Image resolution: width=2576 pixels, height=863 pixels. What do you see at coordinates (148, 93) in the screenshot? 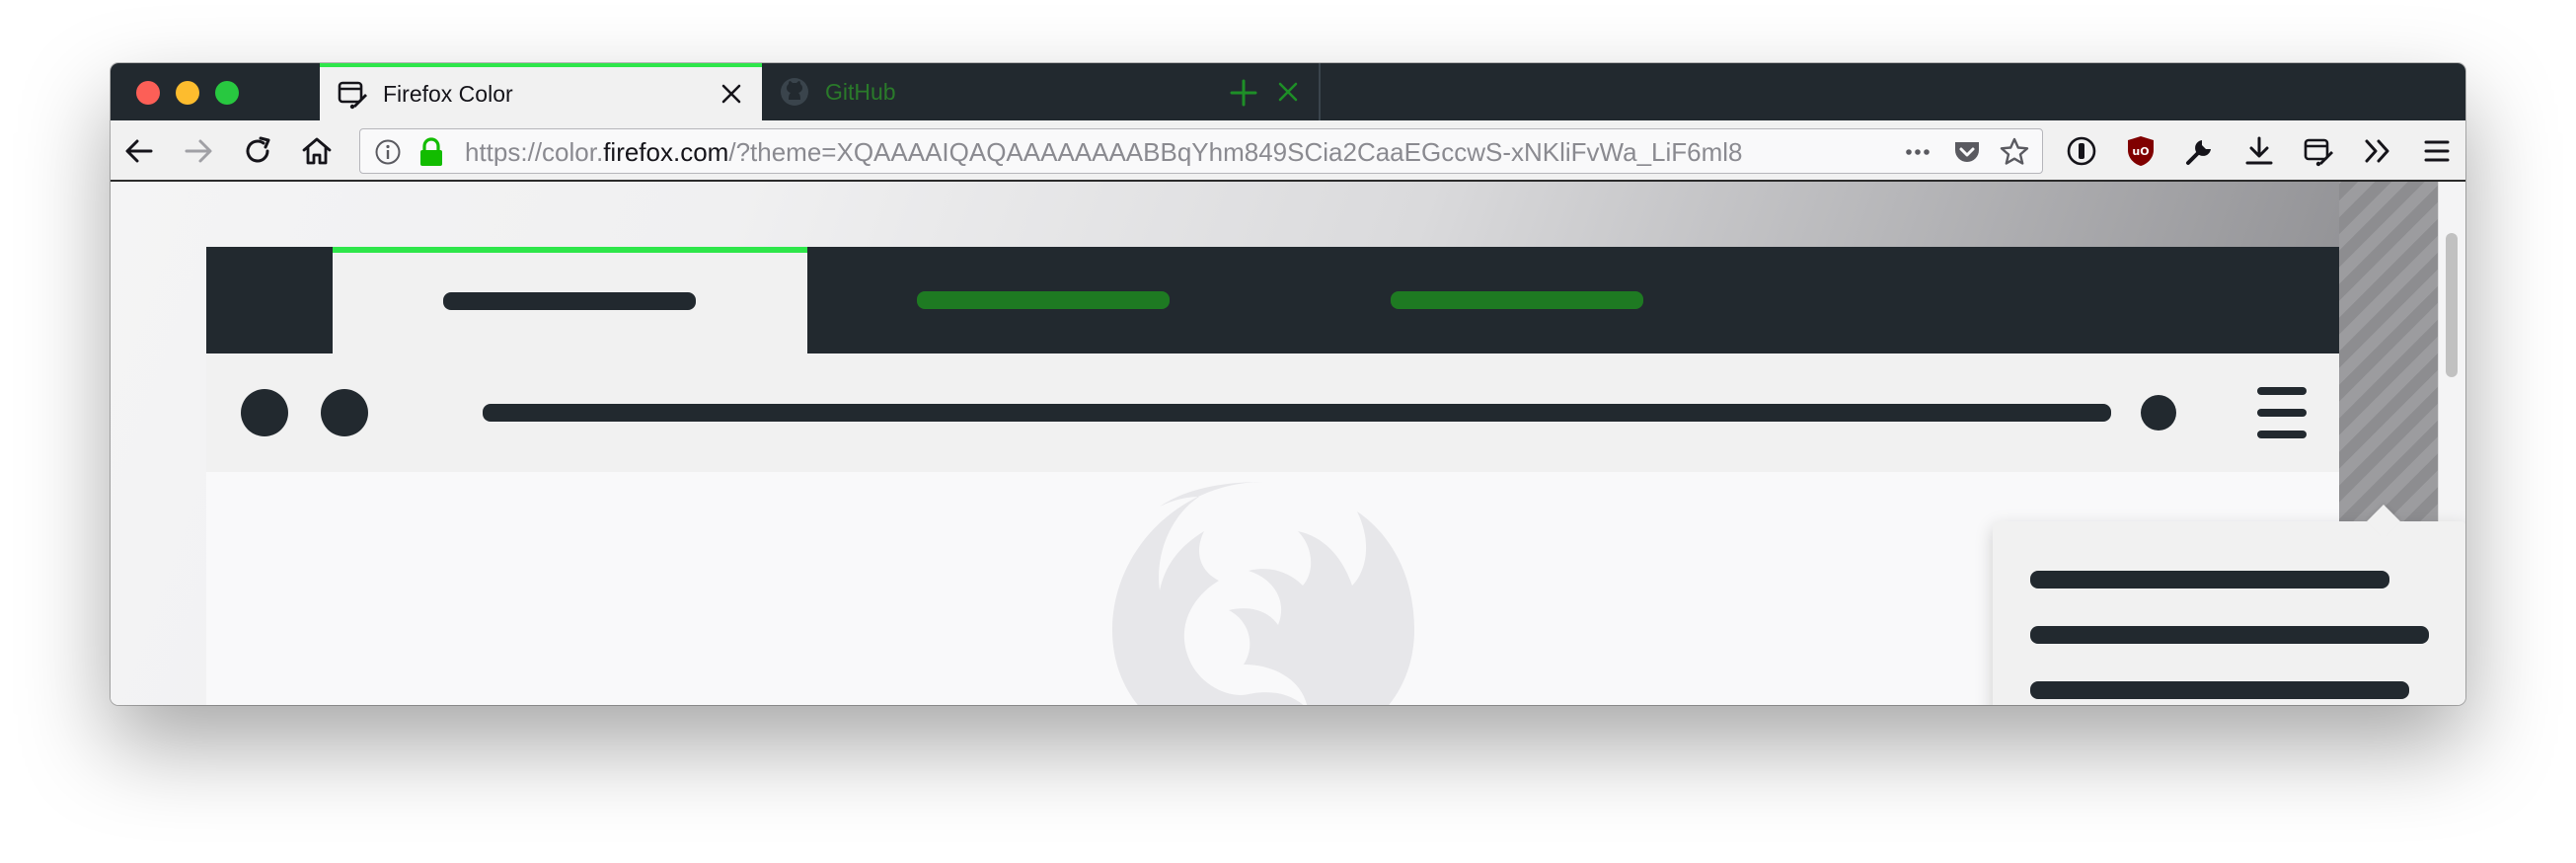
I see `close-window-button` at bounding box center [148, 93].